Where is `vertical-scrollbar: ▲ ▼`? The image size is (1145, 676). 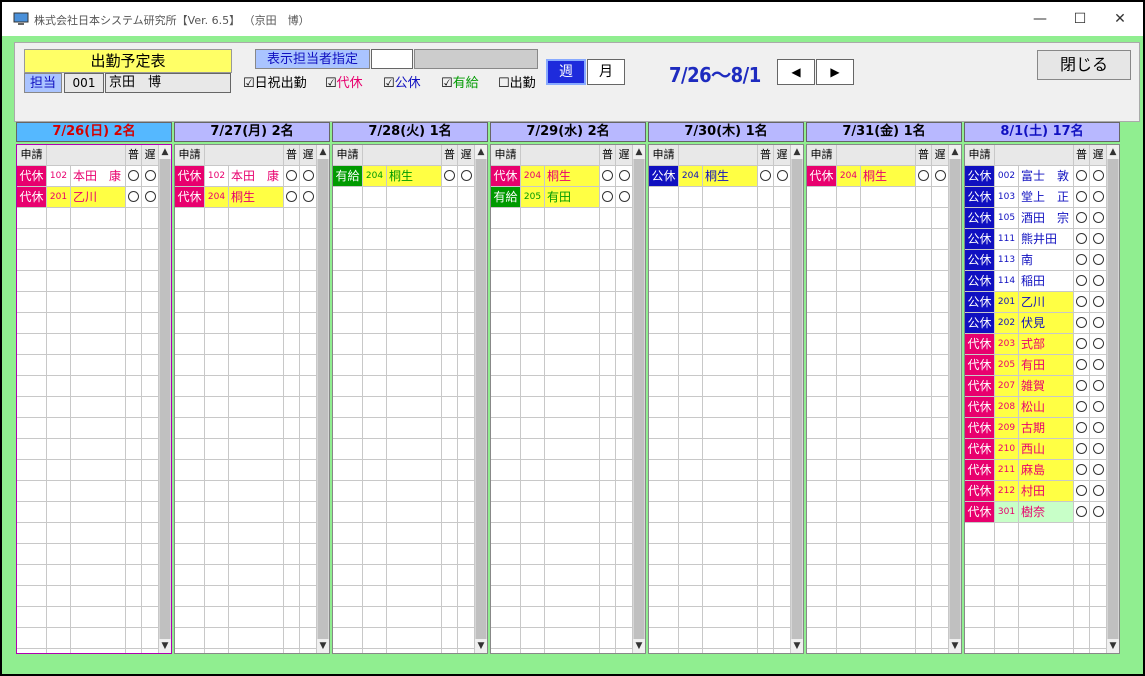 vertical-scrollbar: ▲ ▼ is located at coordinates (1113, 399).